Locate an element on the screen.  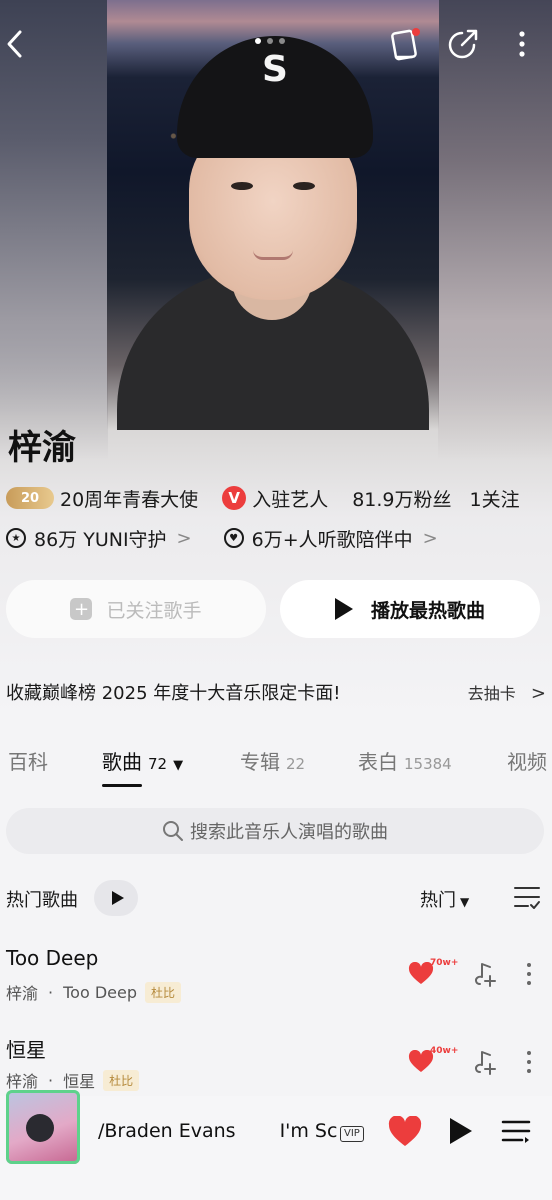
song-search-input: 搜索此音乐人演唱的歌曲 is located at coordinates (275, 831).